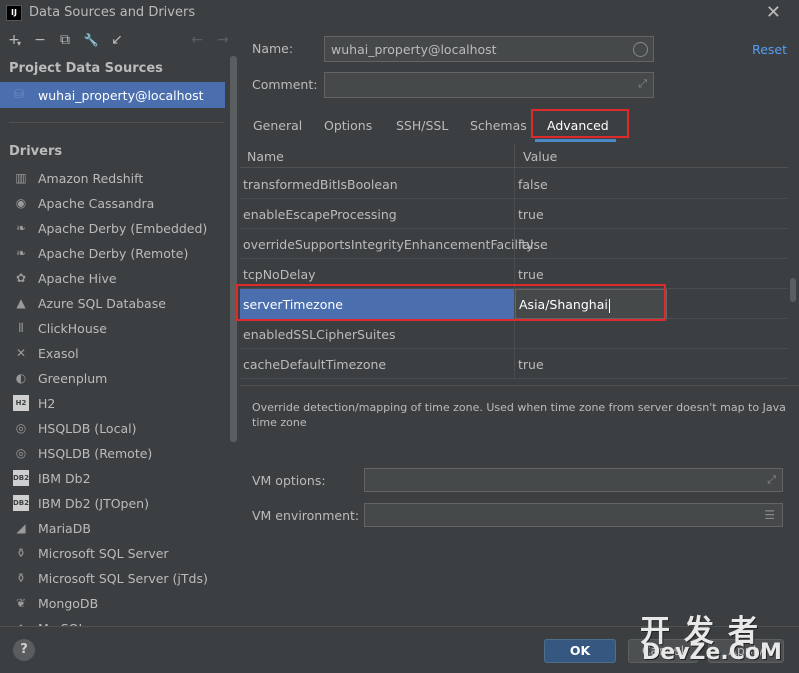  I want to click on driver-item: DB2 IBM Db2 (JTOpen), so click(114, 503).